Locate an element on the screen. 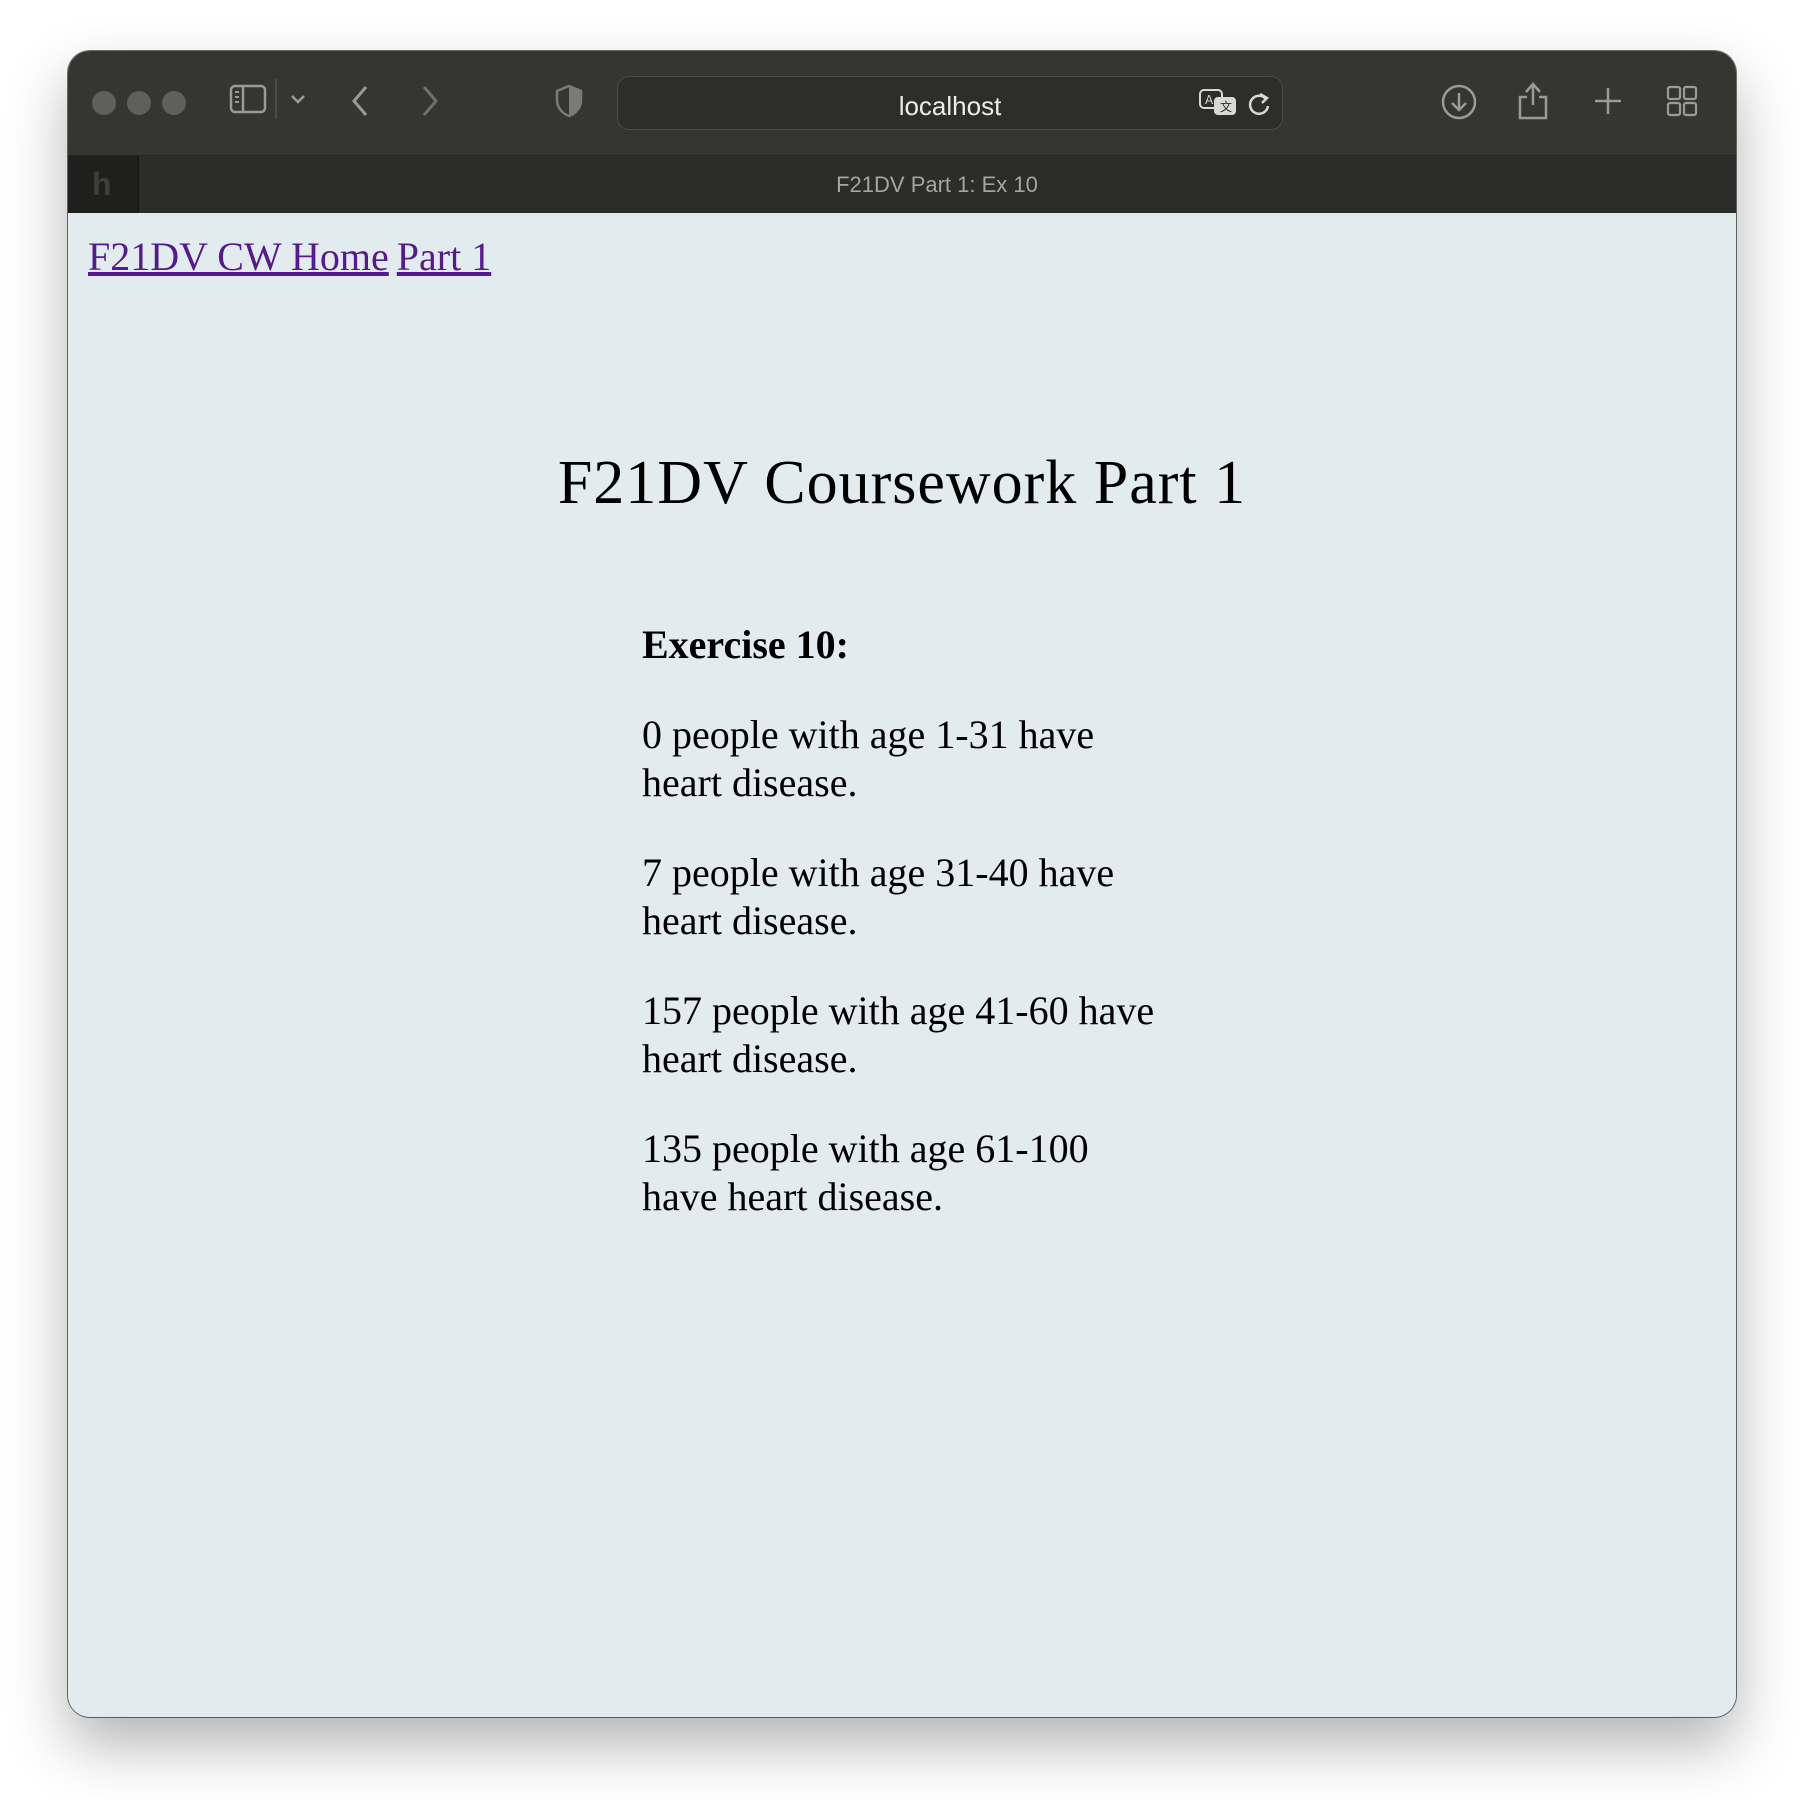 The image size is (1804, 1800). zoom-window-button is located at coordinates (174, 103).